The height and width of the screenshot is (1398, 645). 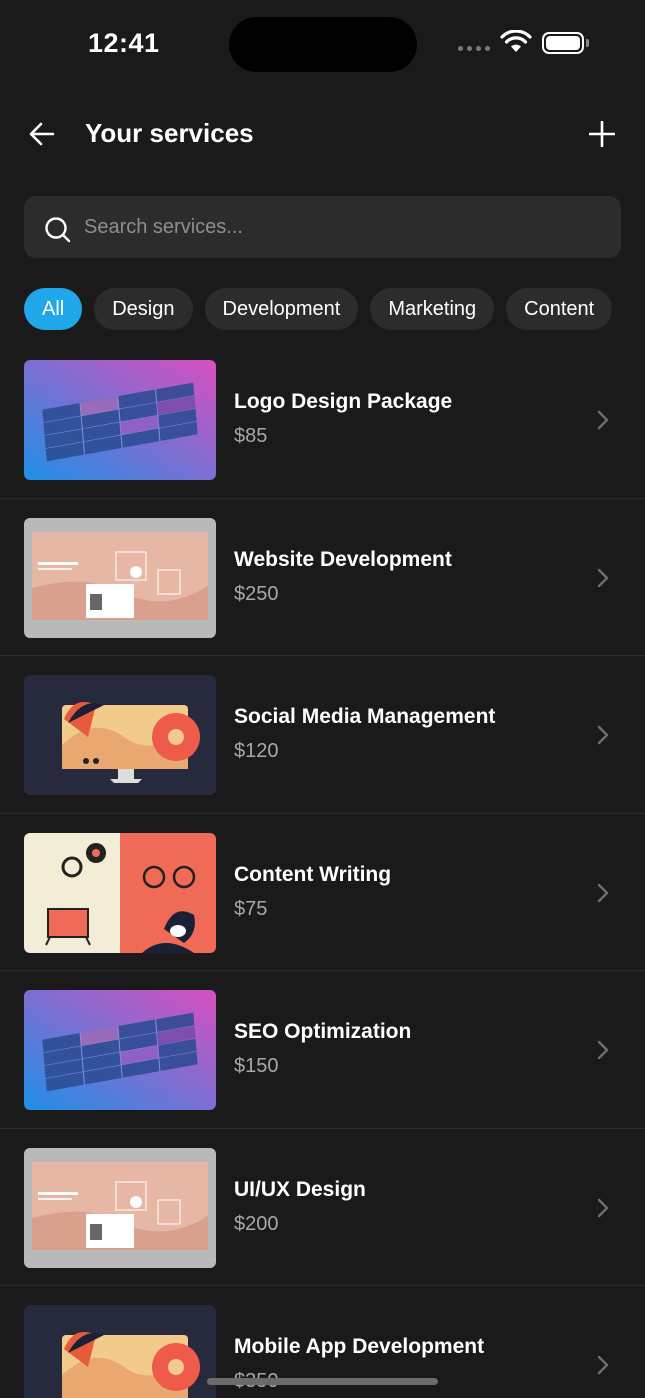 I want to click on filter-chip-content: Content, so click(x=559, y=309).